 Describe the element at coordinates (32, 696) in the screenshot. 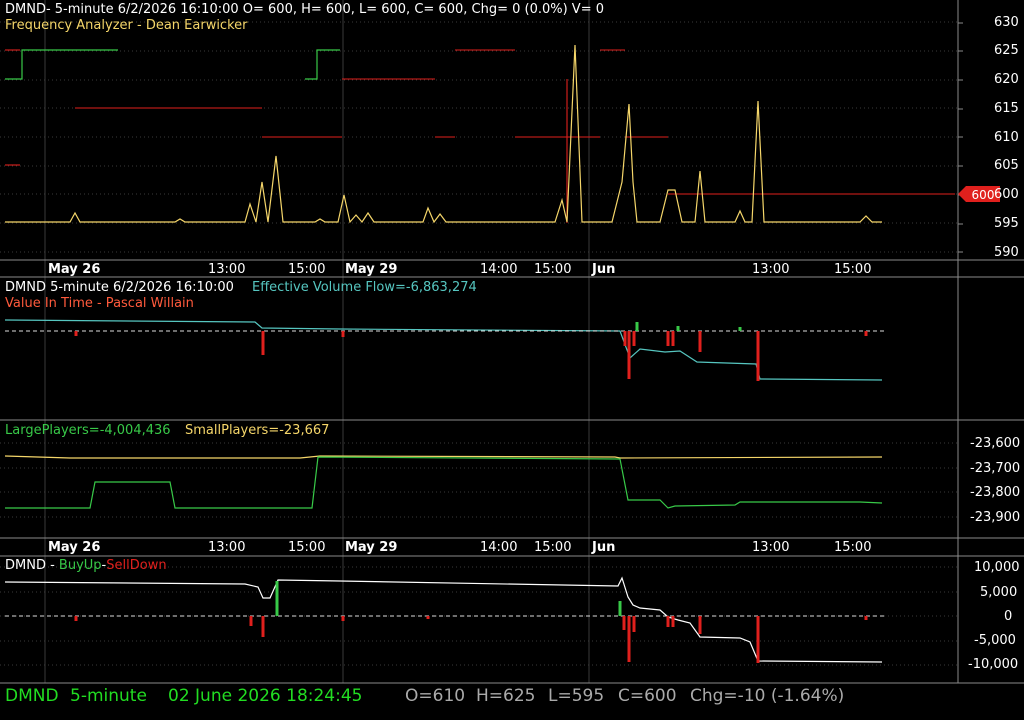

I see `status-symbol: DMND` at that location.